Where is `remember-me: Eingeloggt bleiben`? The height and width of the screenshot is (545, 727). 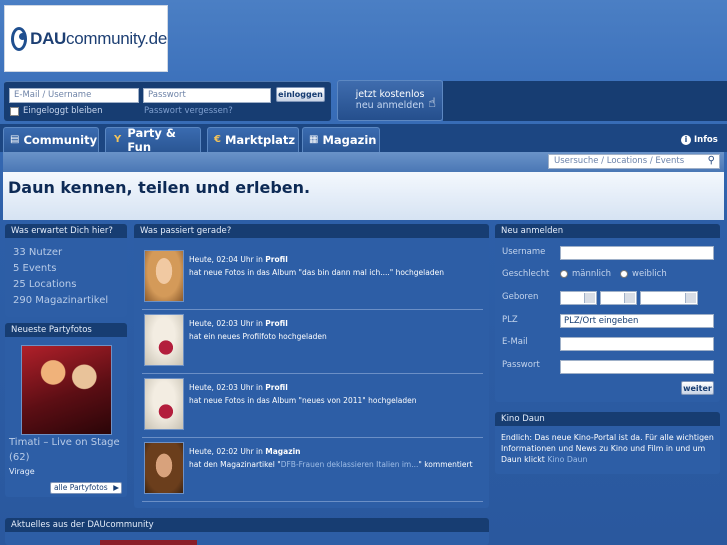
remember-me: Eingeloggt bleiben is located at coordinates (56, 111).